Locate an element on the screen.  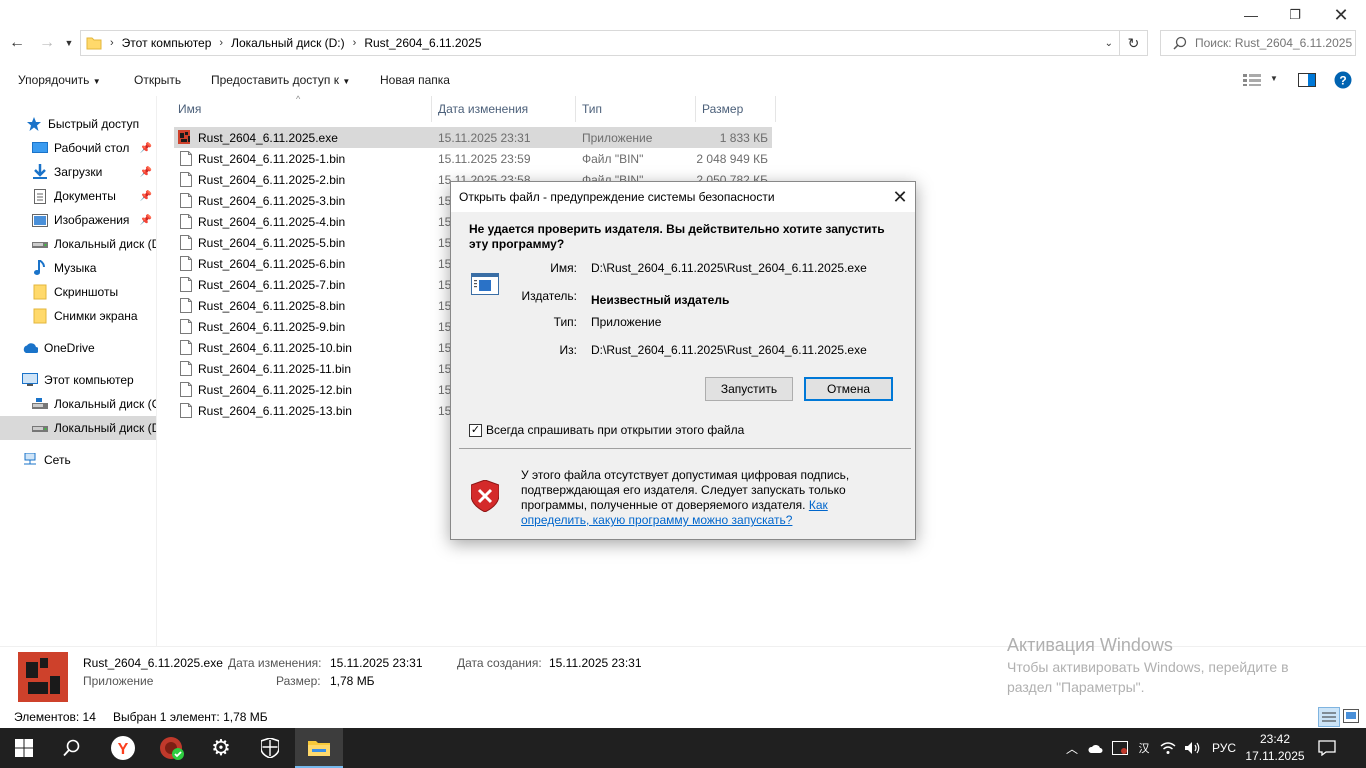
notifications-icon is located at coordinates (1327, 748).